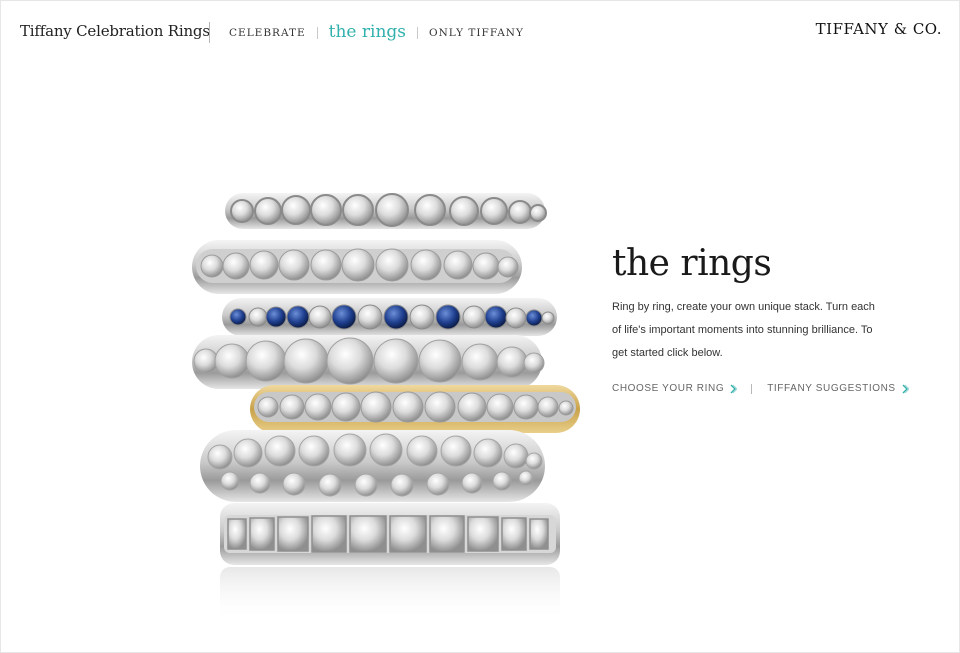 Image resolution: width=960 pixels, height=653 pixels. I want to click on nav-celebrate: CELEBRATE, so click(267, 33).